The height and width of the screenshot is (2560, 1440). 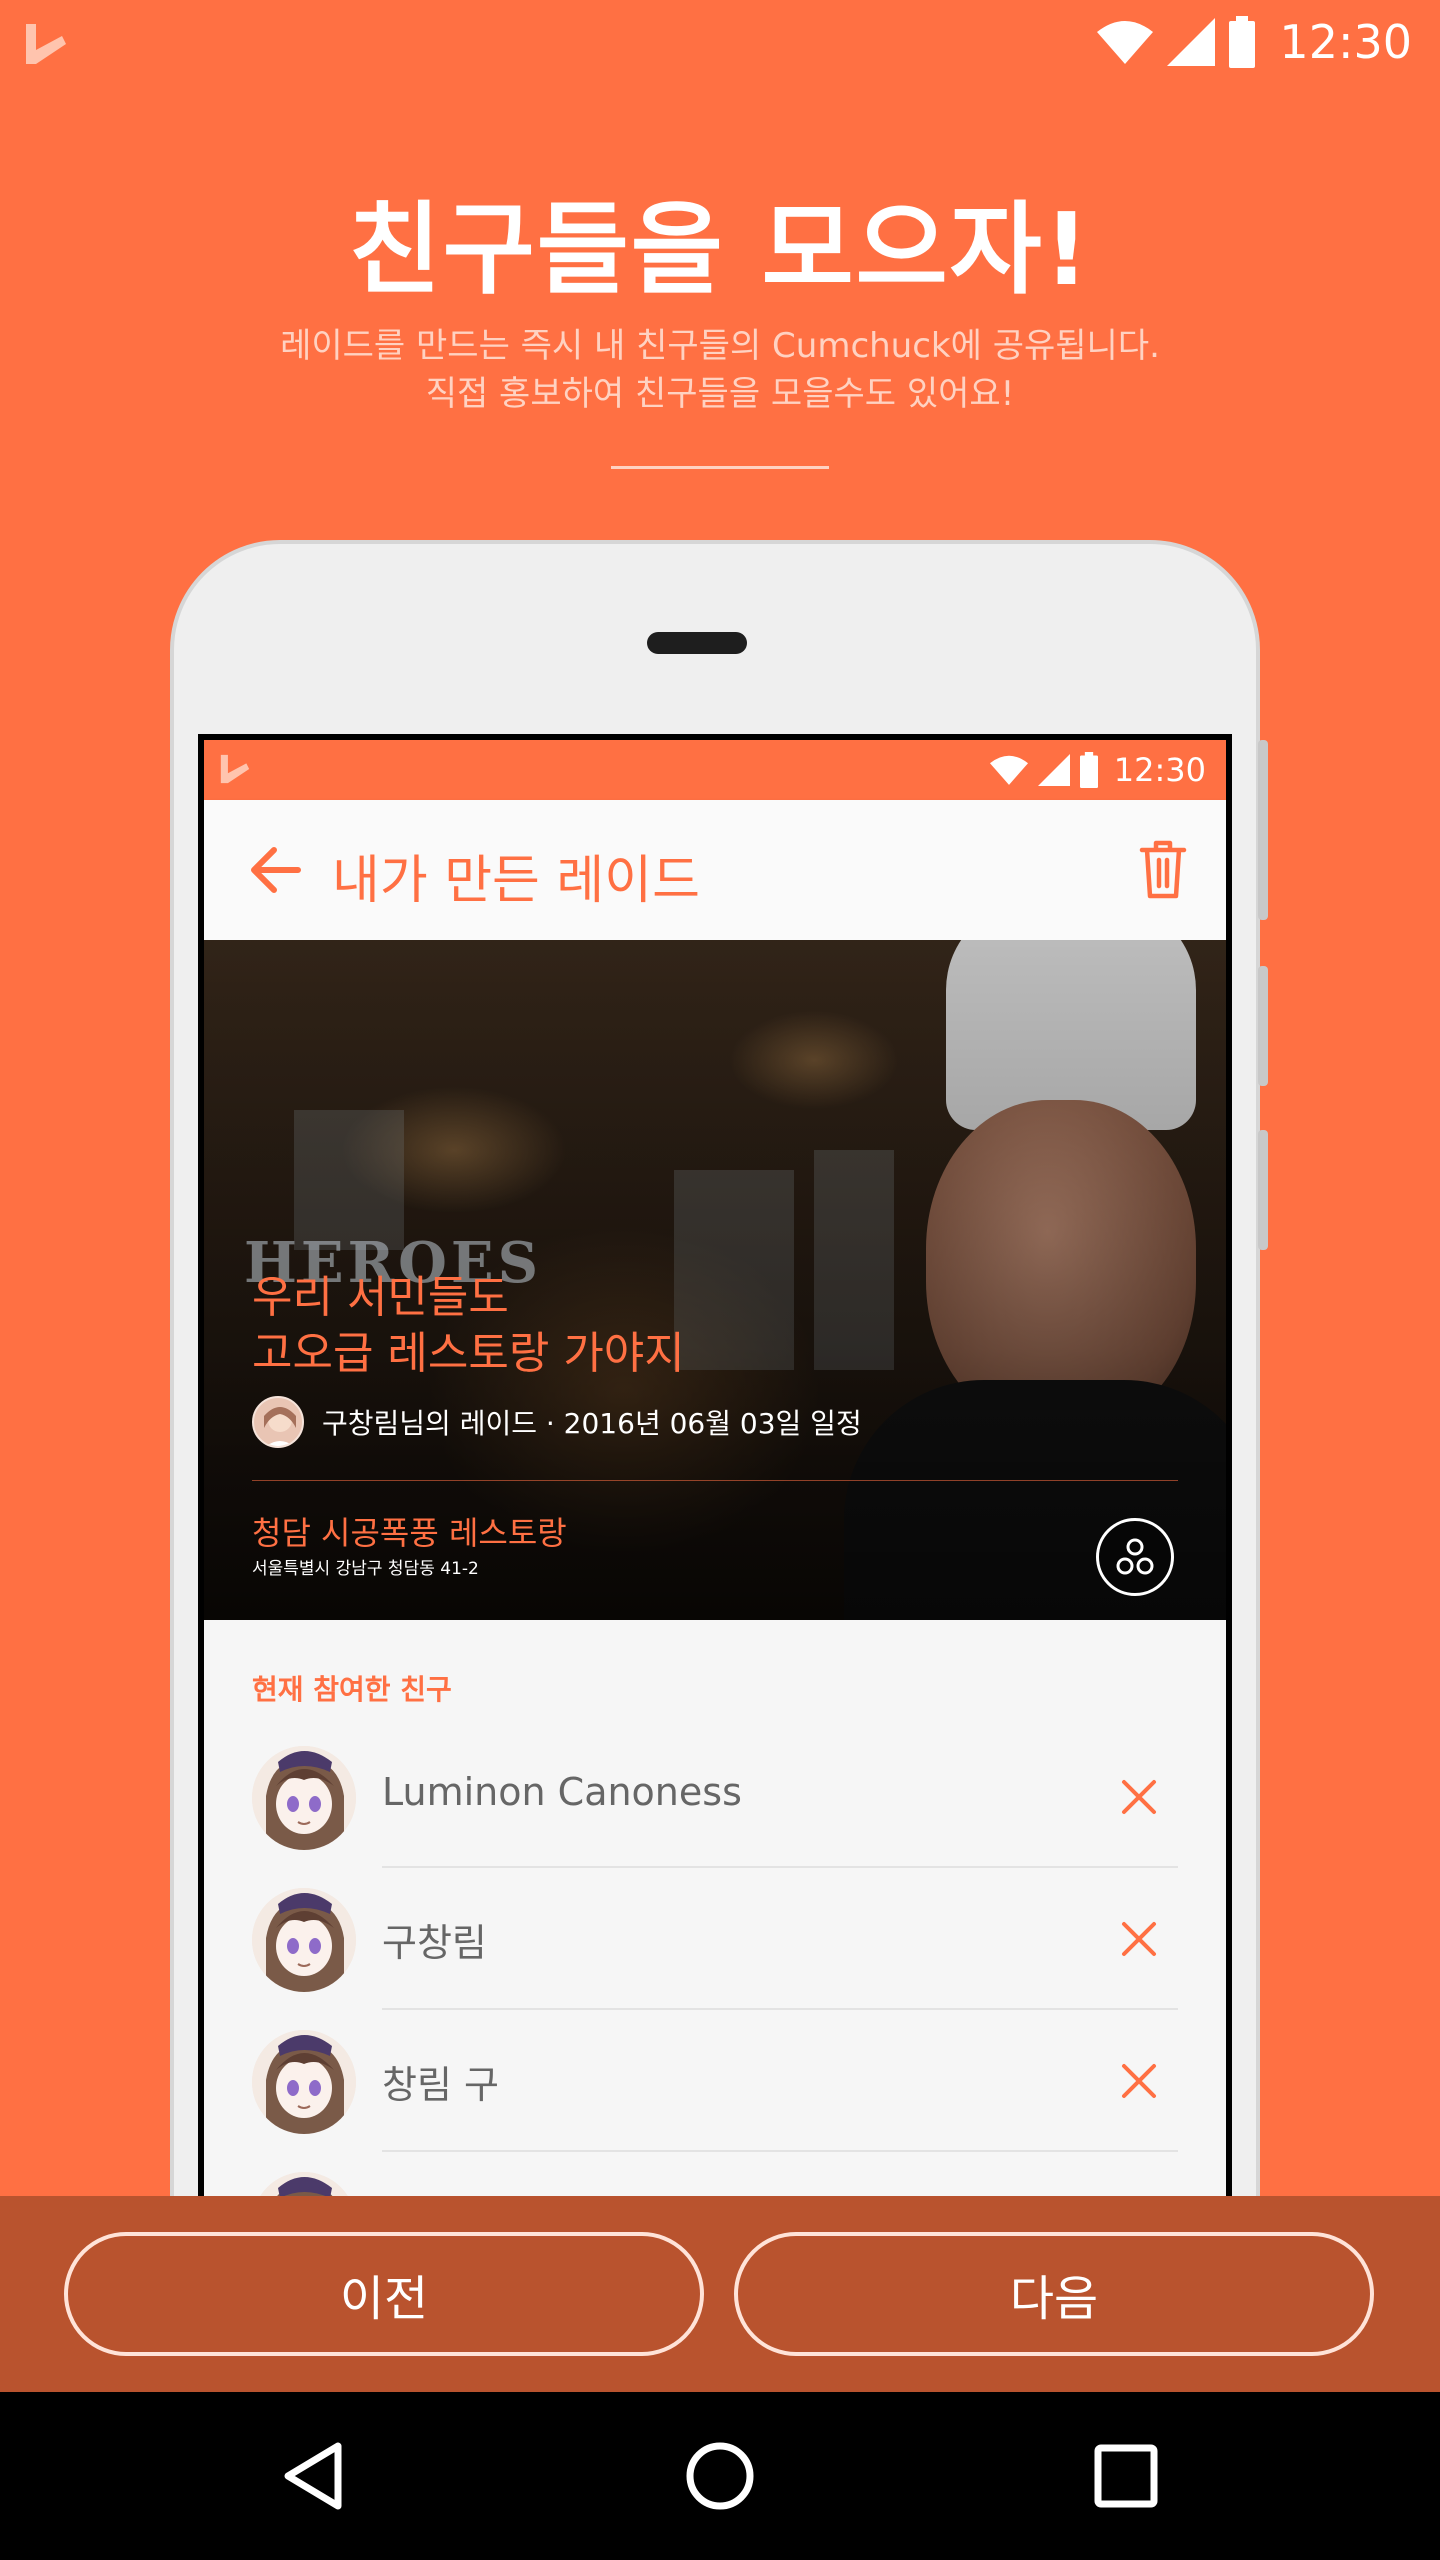 I want to click on hero-divider, so click(x=715, y=1480).